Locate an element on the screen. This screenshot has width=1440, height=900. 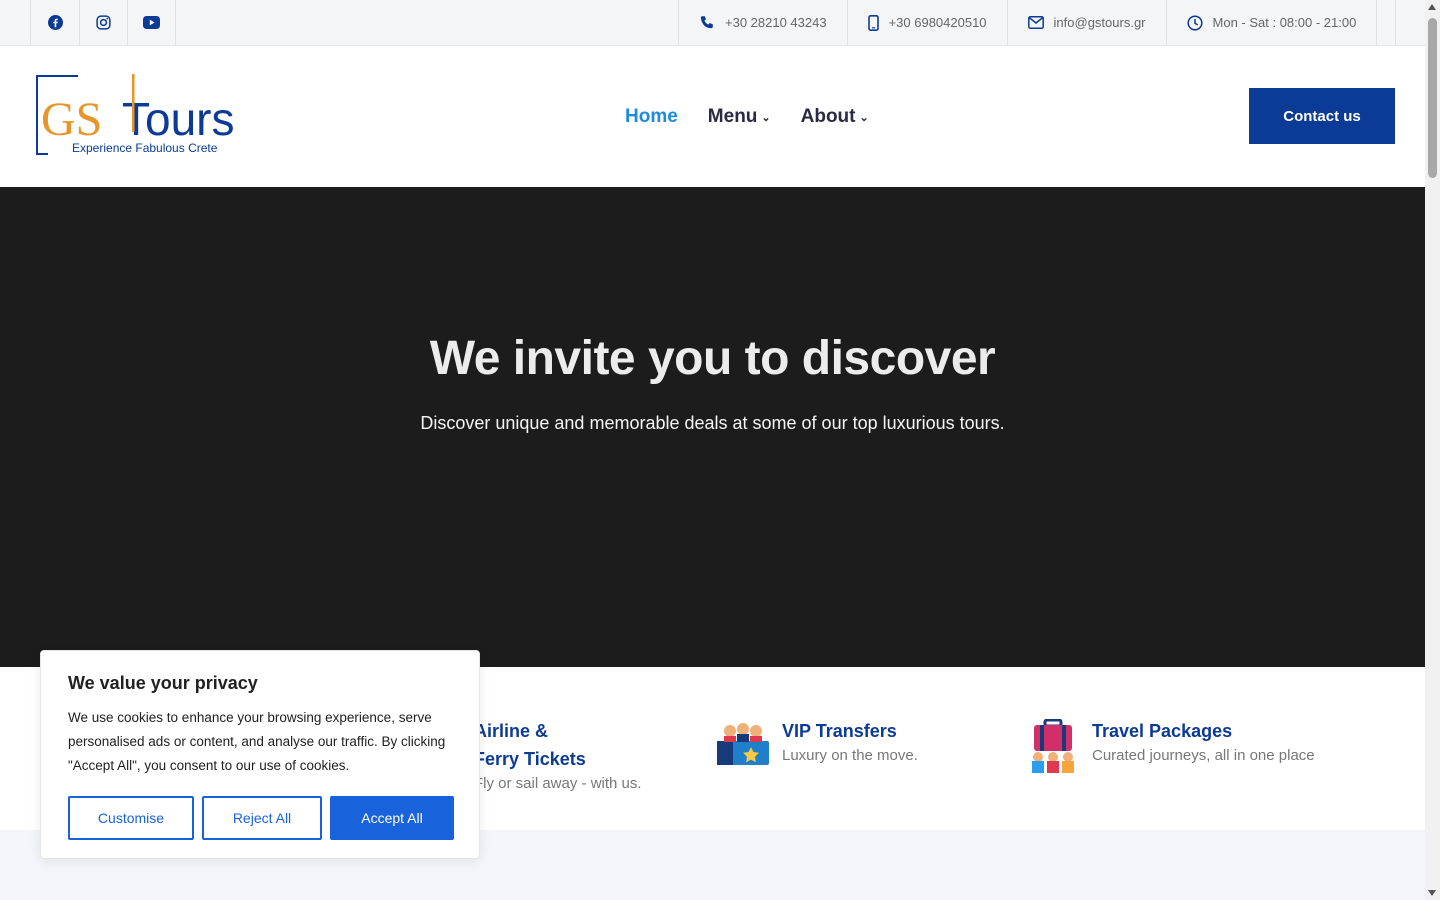
cookie-buttons: Customise Reject All Accept All is located at coordinates (261, 818).